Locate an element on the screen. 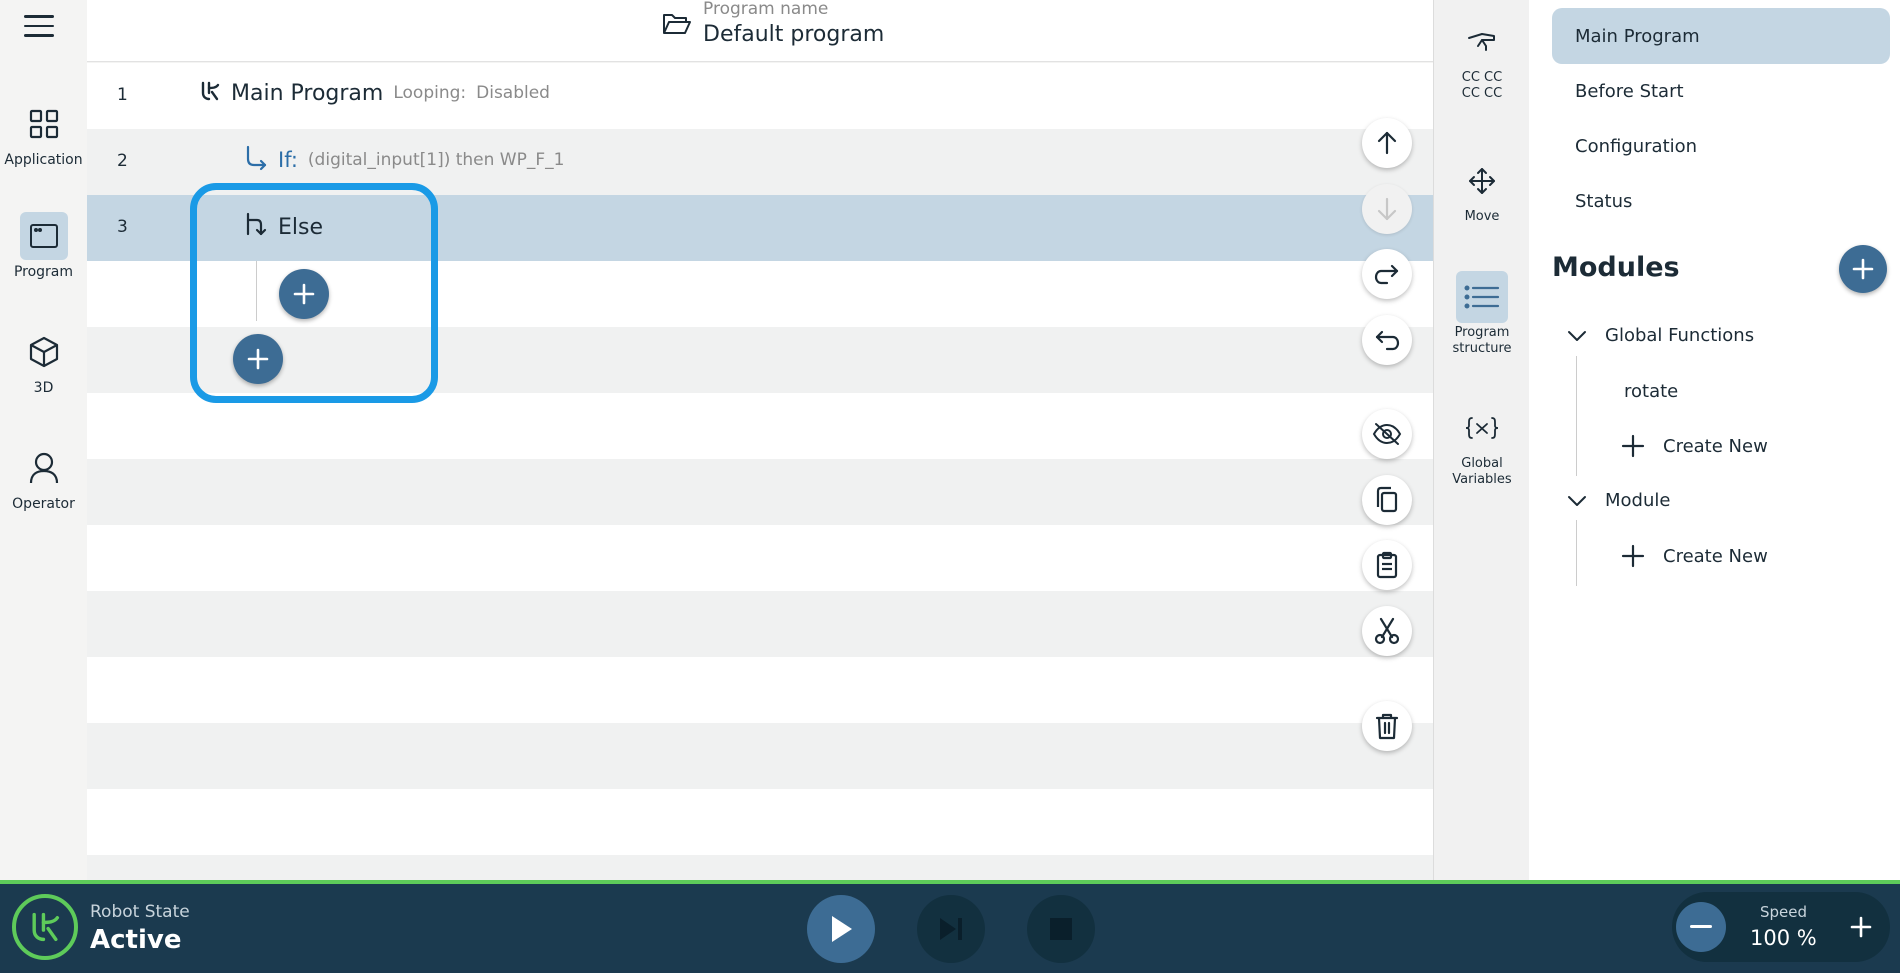  move-up-button is located at coordinates (1387, 143).